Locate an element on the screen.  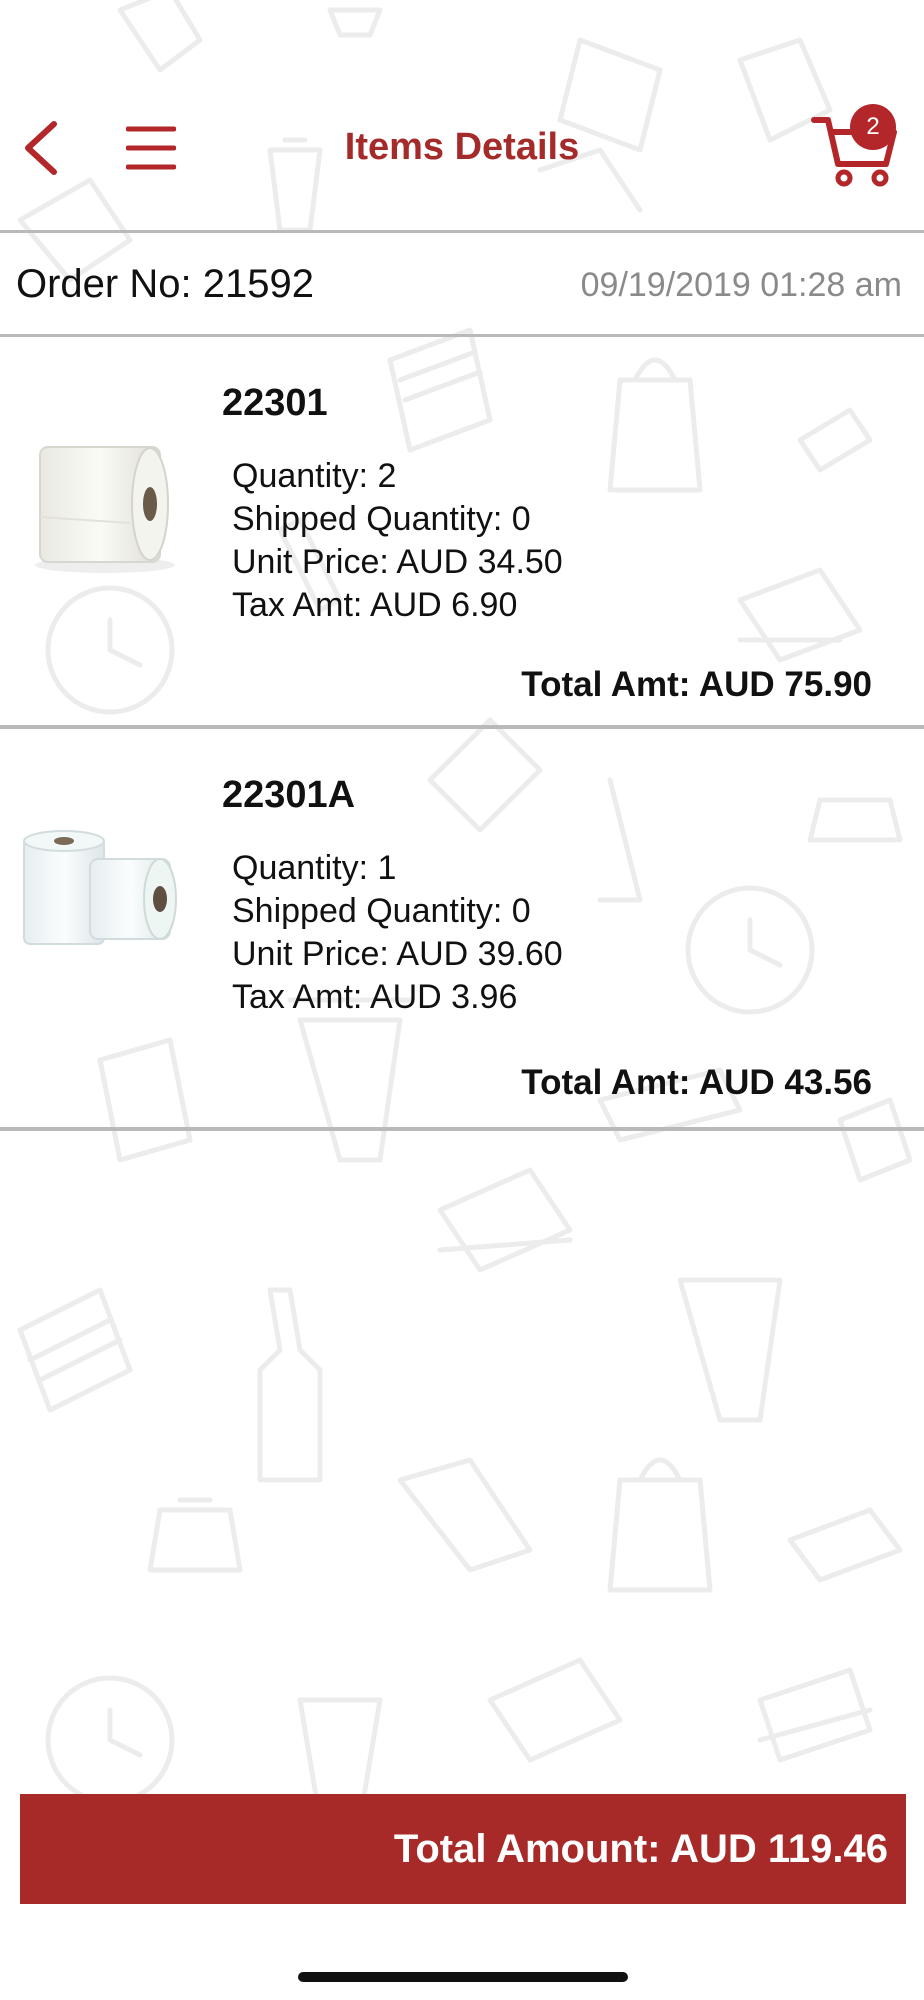
item-code: 22301 is located at coordinates (275, 403).